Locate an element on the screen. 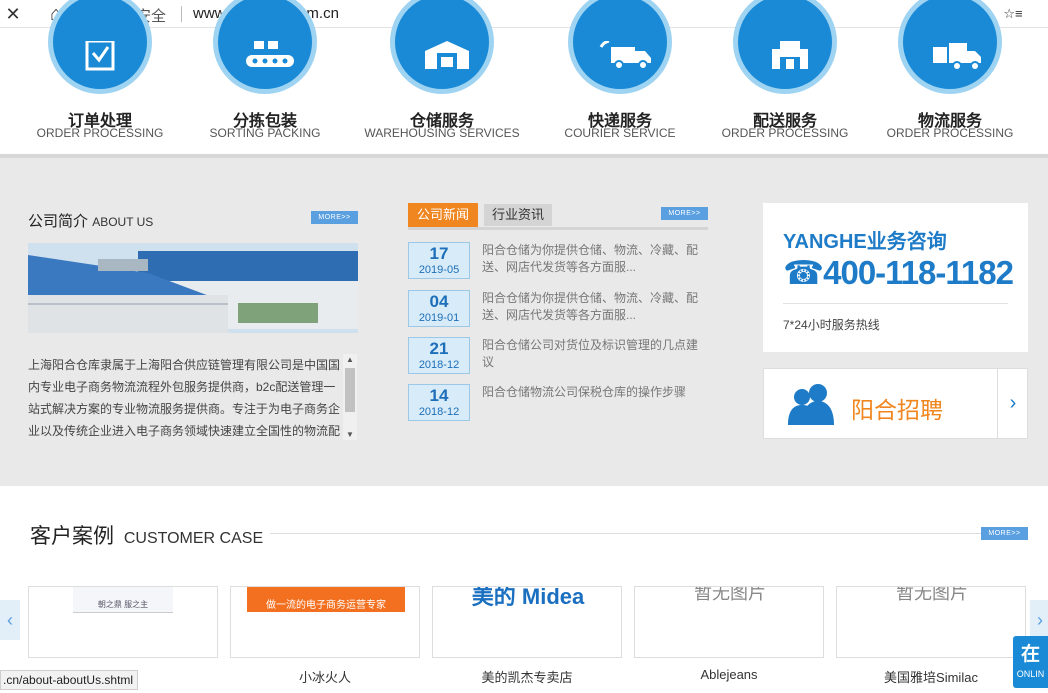  hotline-number-text: 400-118-1182 is located at coordinates (918, 272).